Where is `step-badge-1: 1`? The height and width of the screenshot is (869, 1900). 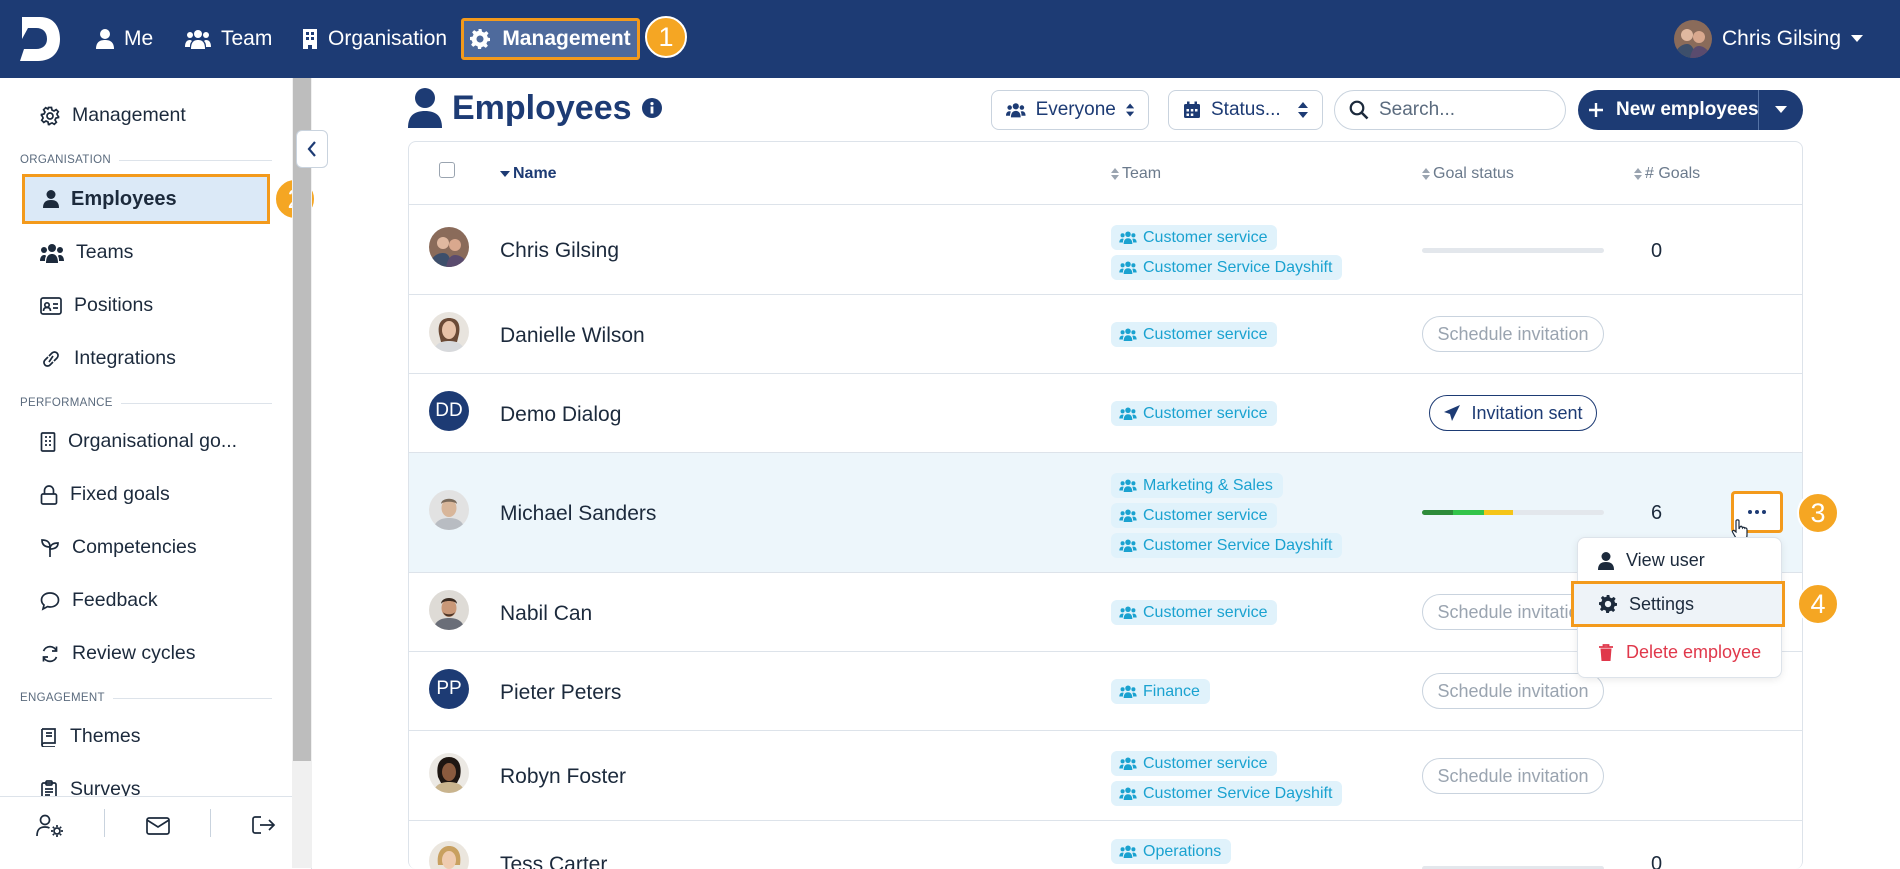
step-badge-1: 1 is located at coordinates (666, 37).